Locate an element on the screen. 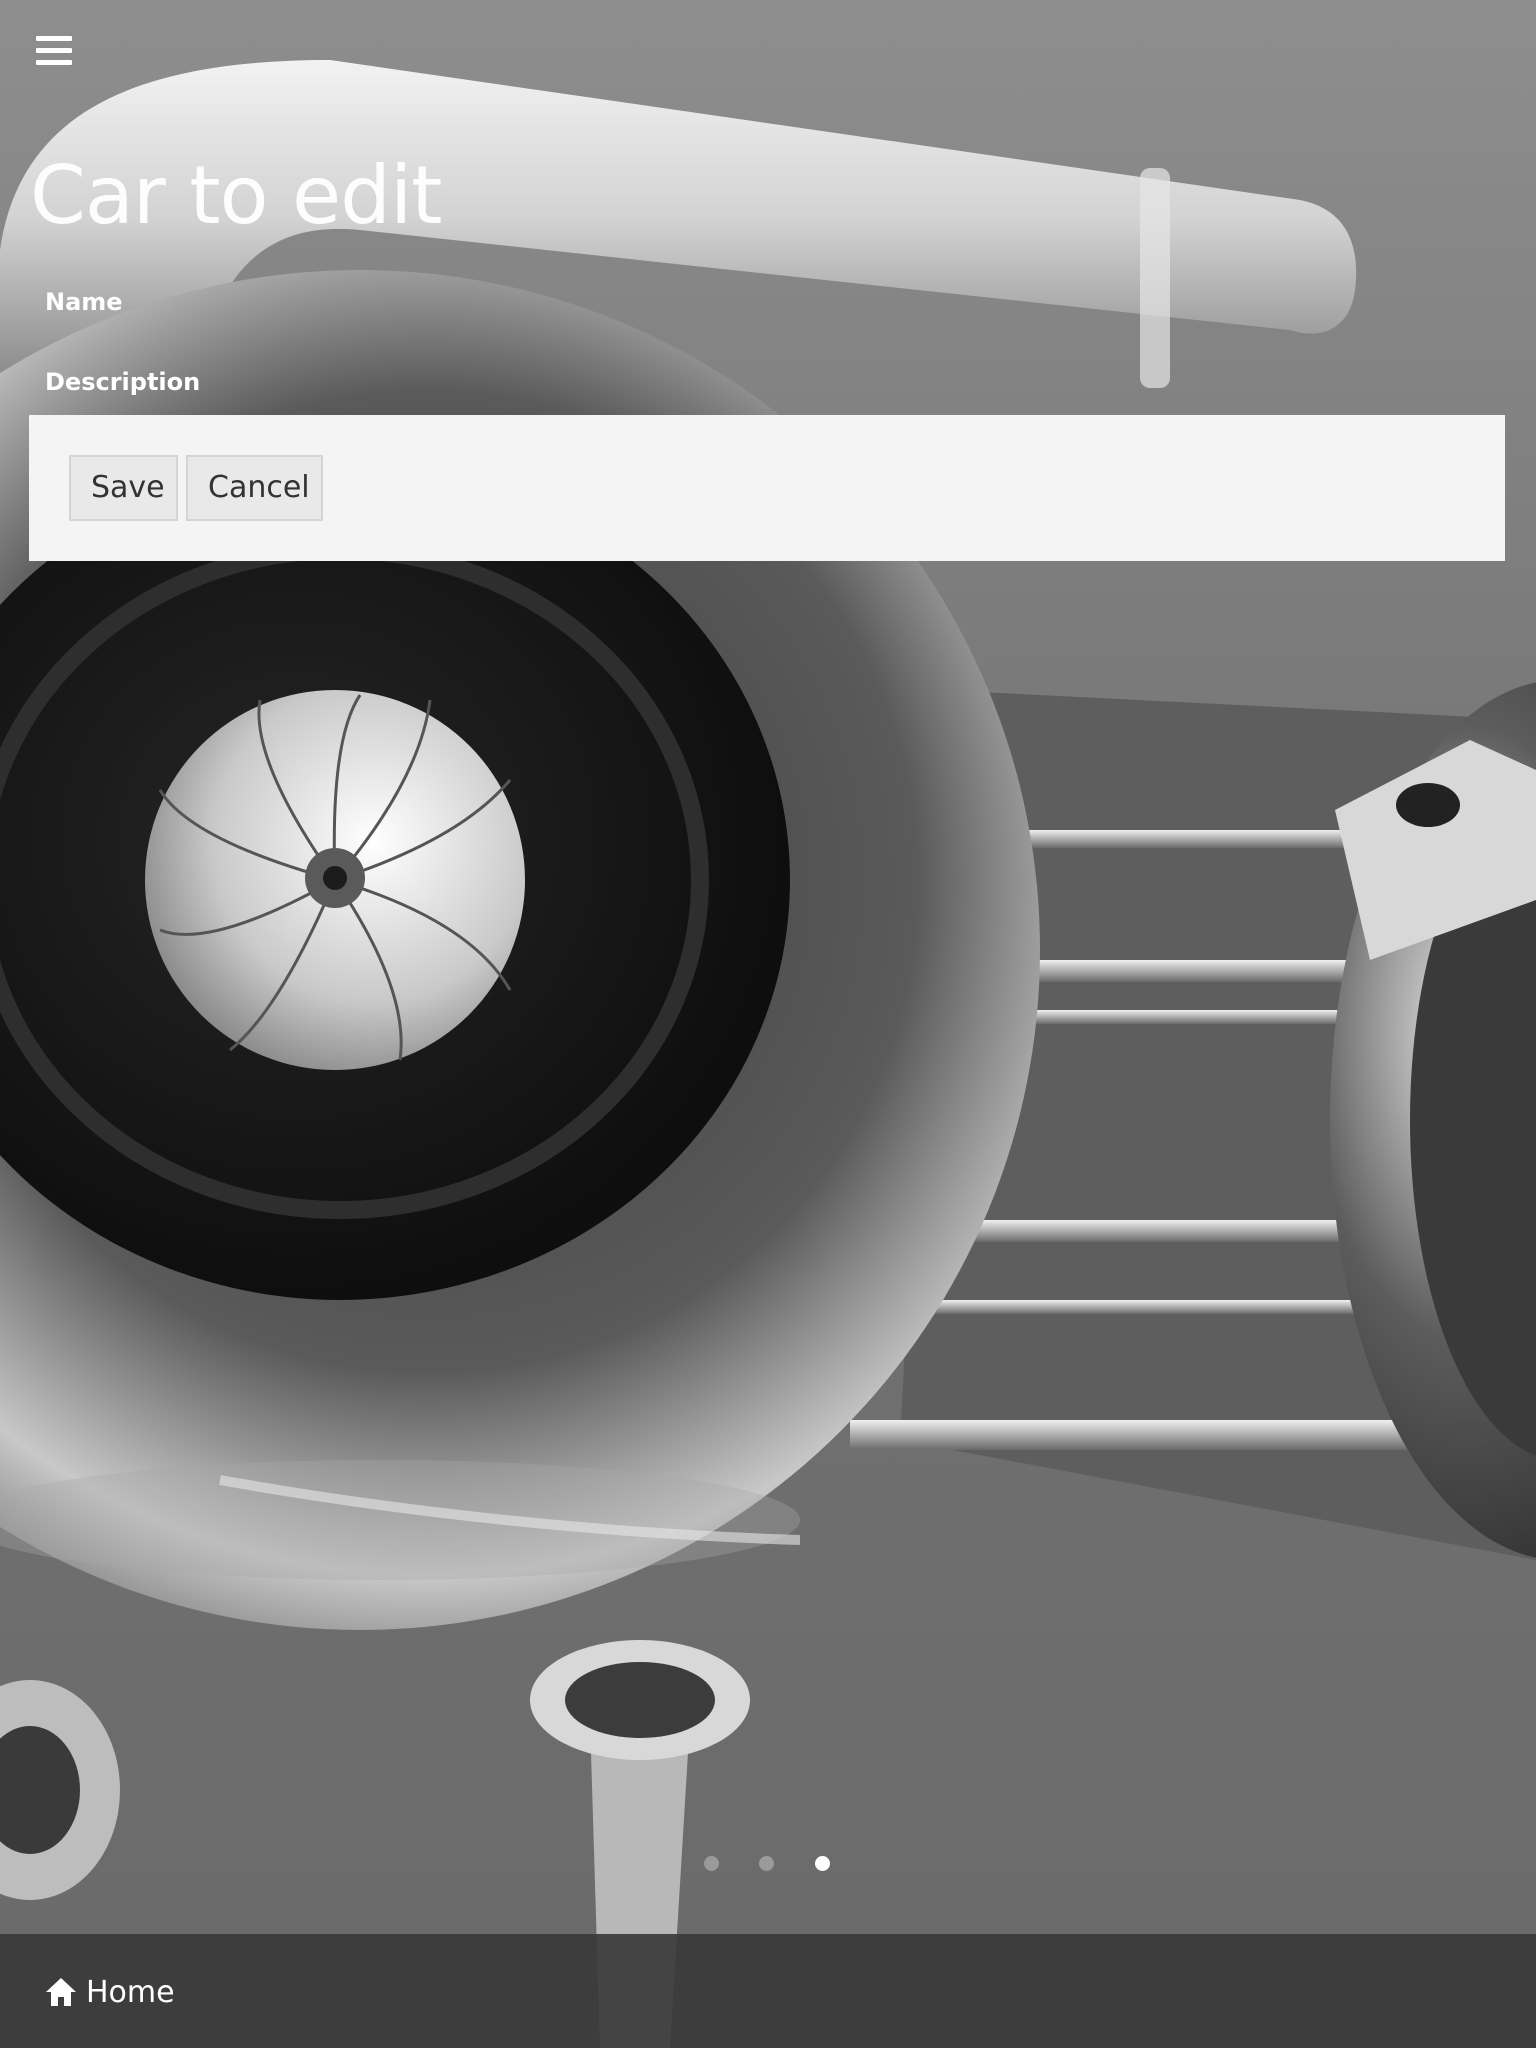 Image resolution: width=1536 pixels, height=2048 pixels. footer-bar: Home is located at coordinates (768, 1991).